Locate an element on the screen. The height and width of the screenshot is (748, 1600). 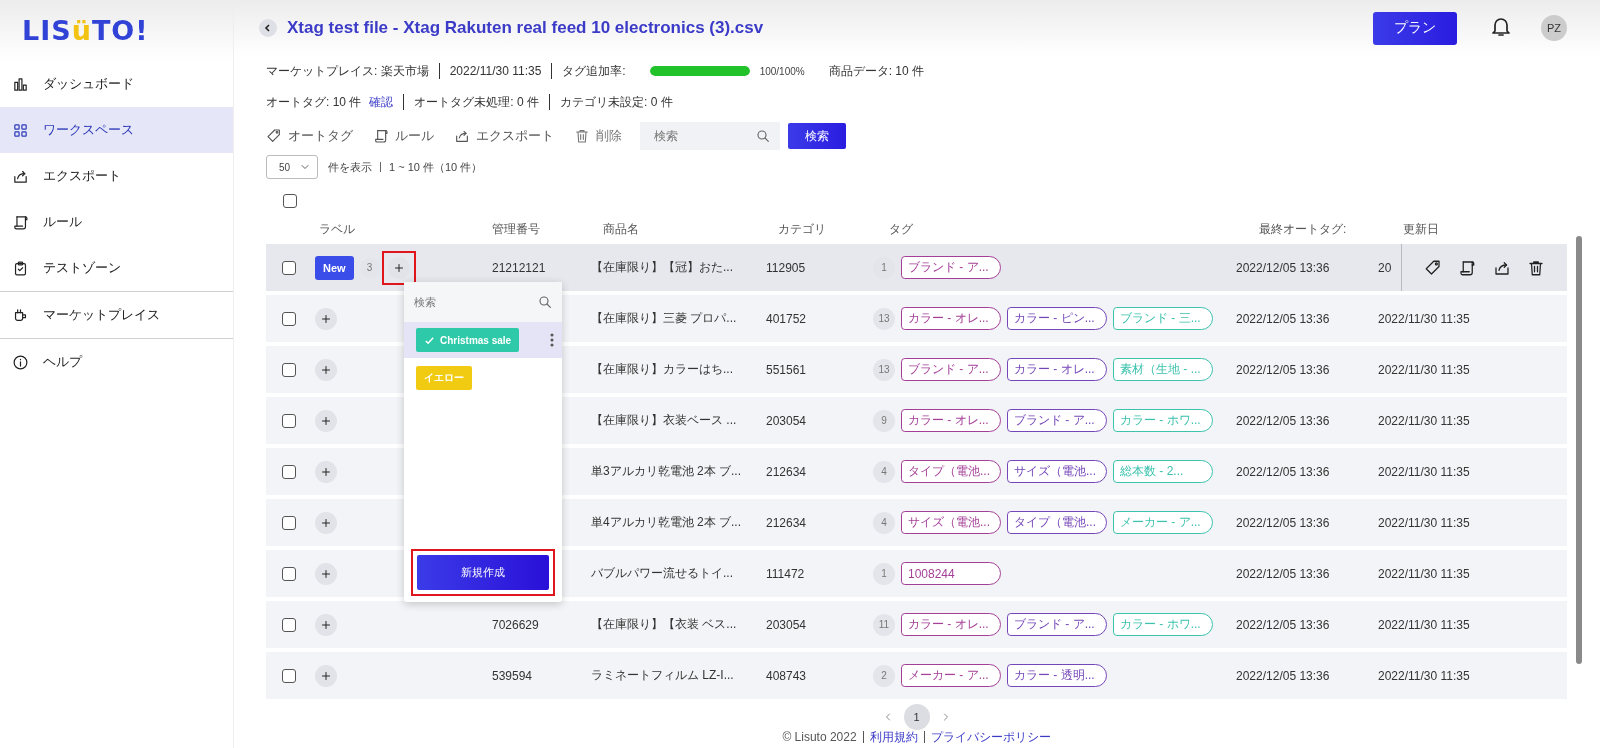
tag-rate-label: タグ追加率: is located at coordinates (594, 71).